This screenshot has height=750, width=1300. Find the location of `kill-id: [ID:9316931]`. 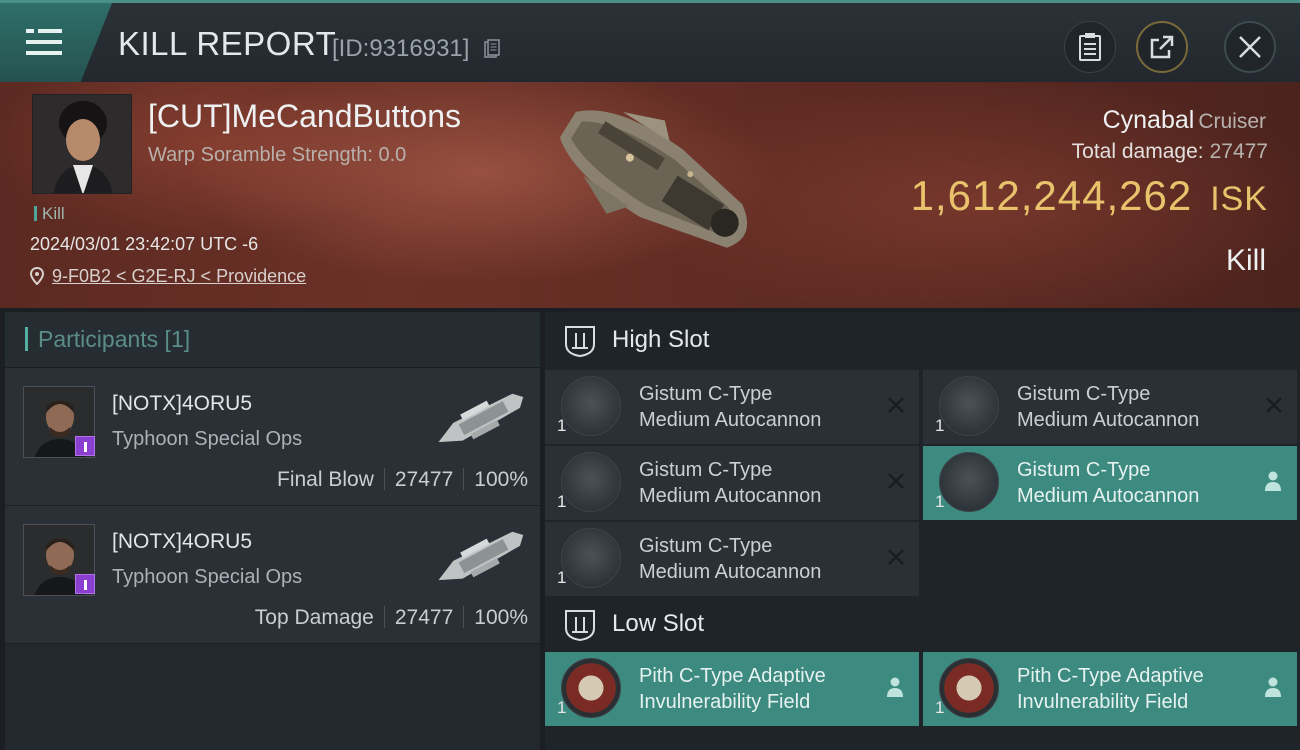

kill-id: [ID:9316931] is located at coordinates (401, 48).